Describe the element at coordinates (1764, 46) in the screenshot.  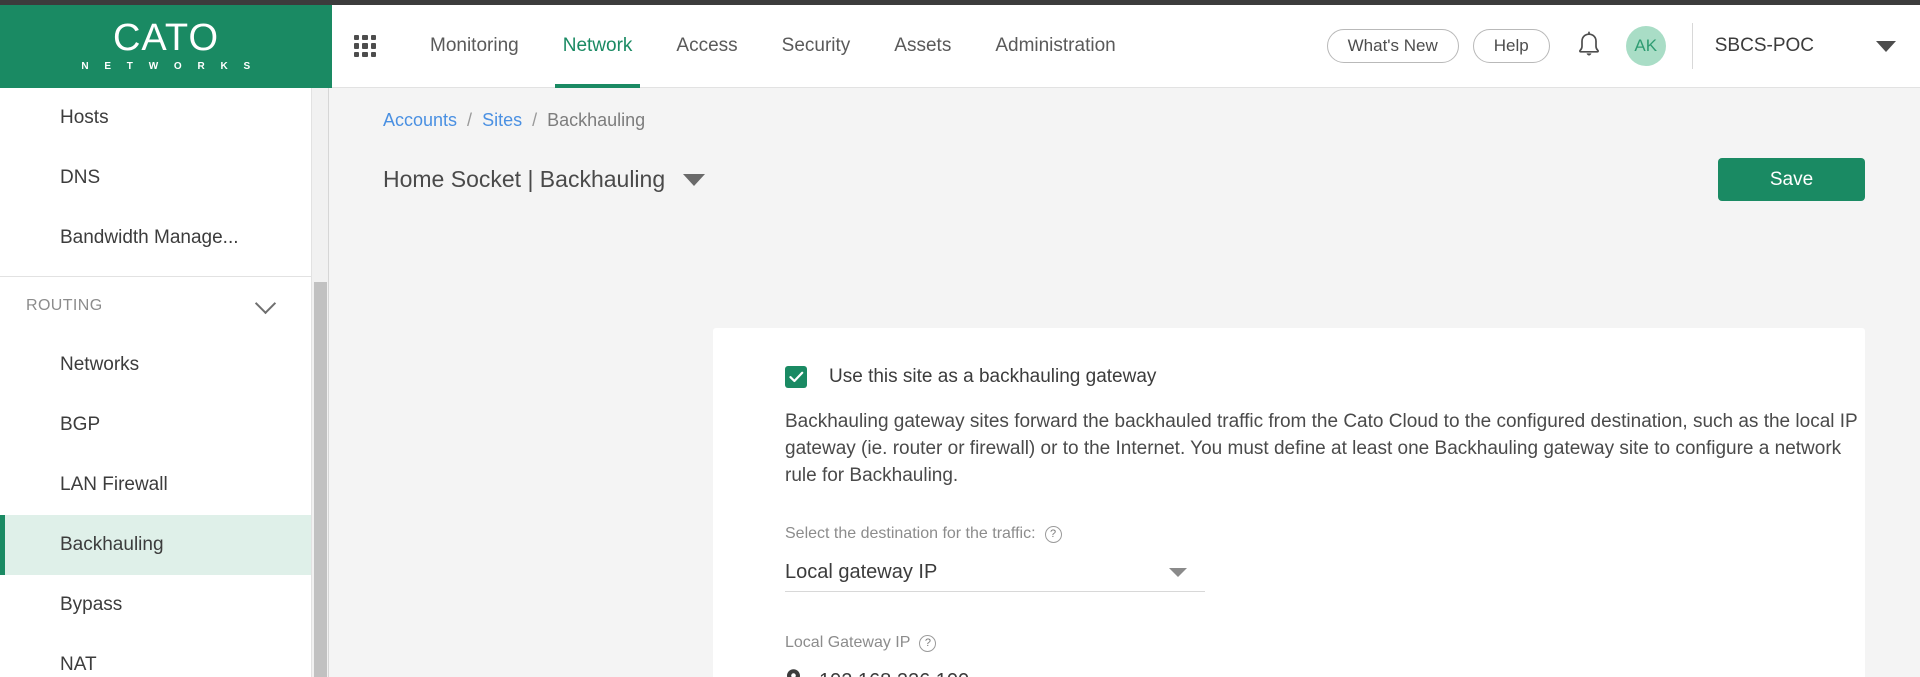
I see `account-name-label: SBCS-POC` at that location.